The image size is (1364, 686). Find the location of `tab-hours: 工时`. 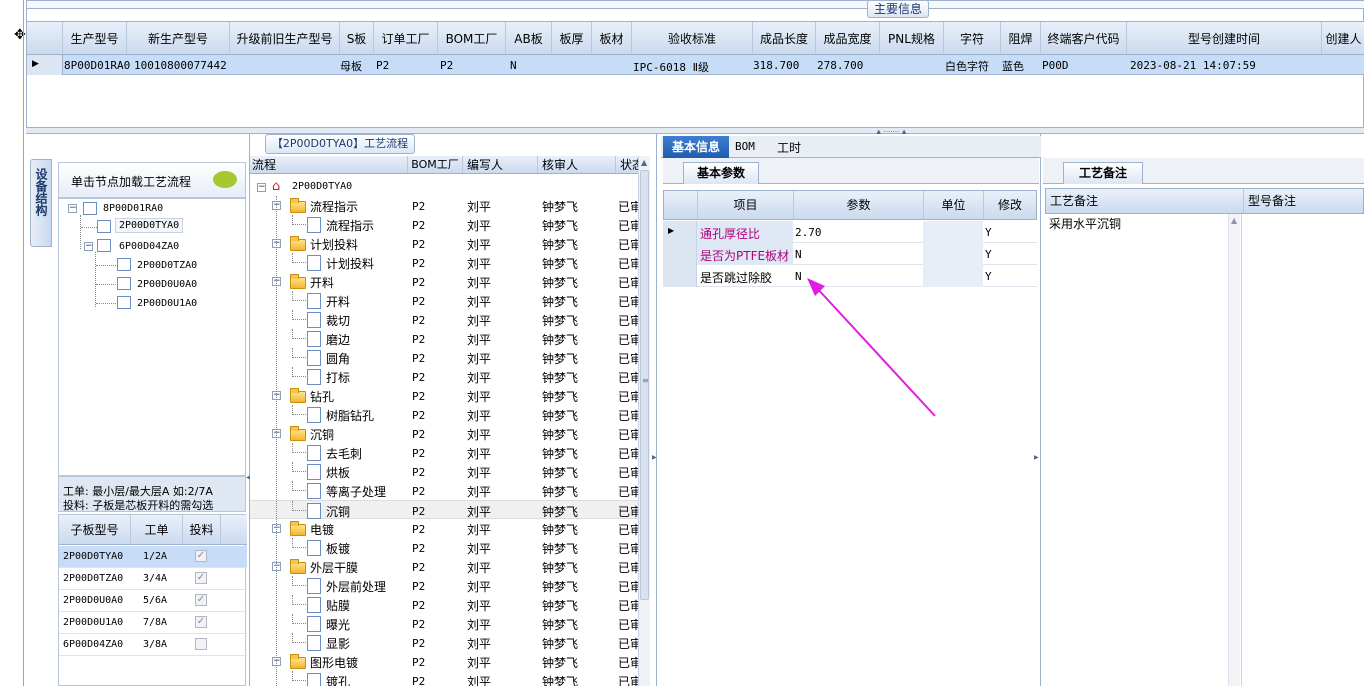

tab-hours: 工时 is located at coordinates (789, 147).